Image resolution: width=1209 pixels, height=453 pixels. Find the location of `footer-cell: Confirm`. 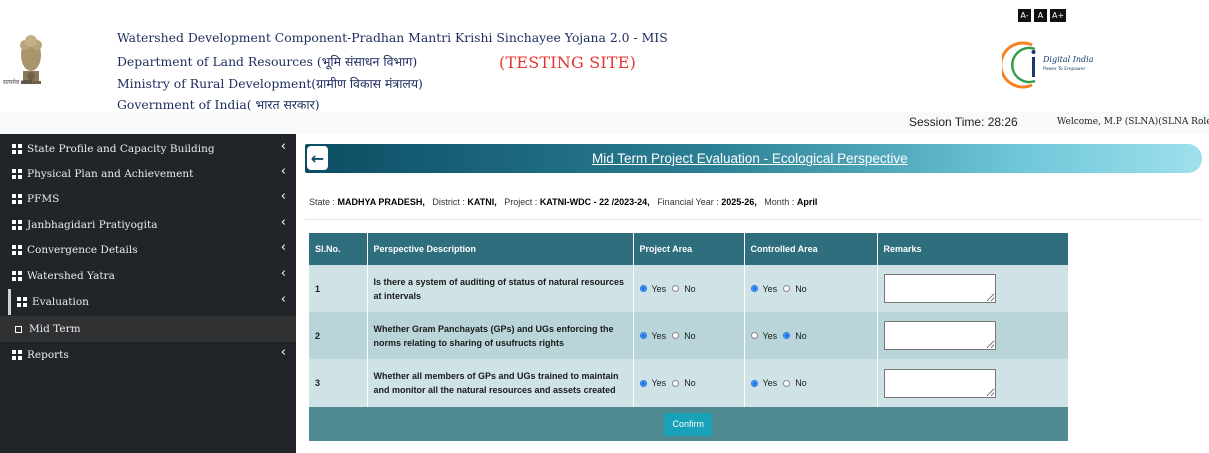

footer-cell: Confirm is located at coordinates (689, 424).